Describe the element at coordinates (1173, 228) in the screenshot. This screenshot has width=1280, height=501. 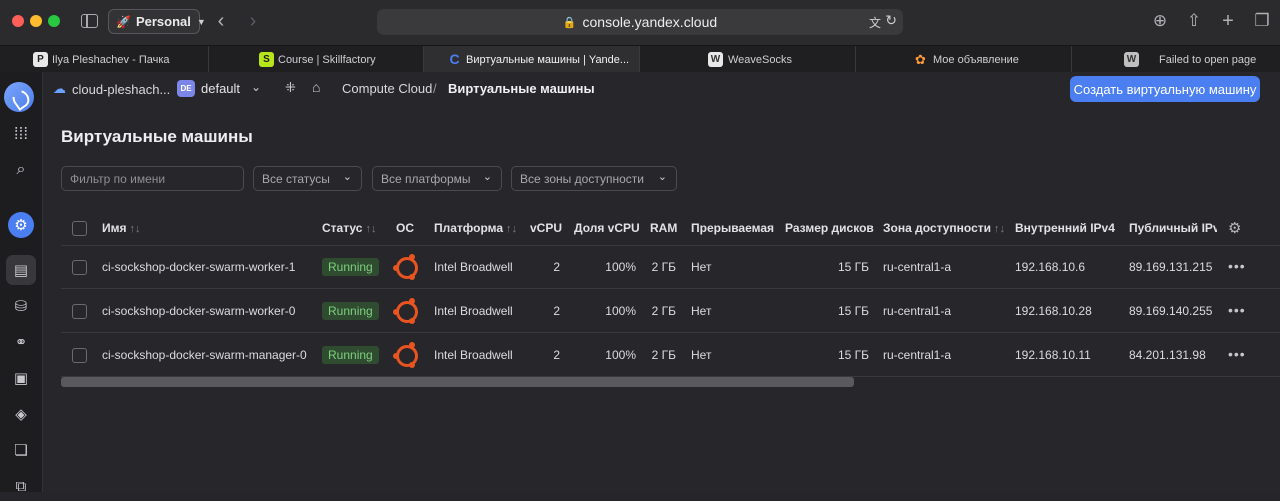
I see `column-ipv4-public: Публичный IPv4` at that location.